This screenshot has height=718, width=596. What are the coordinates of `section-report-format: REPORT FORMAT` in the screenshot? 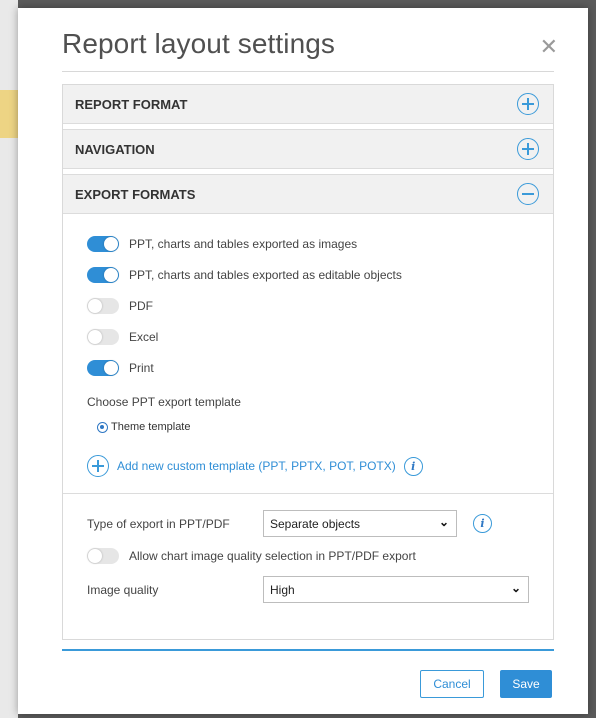 It's located at (308, 104).